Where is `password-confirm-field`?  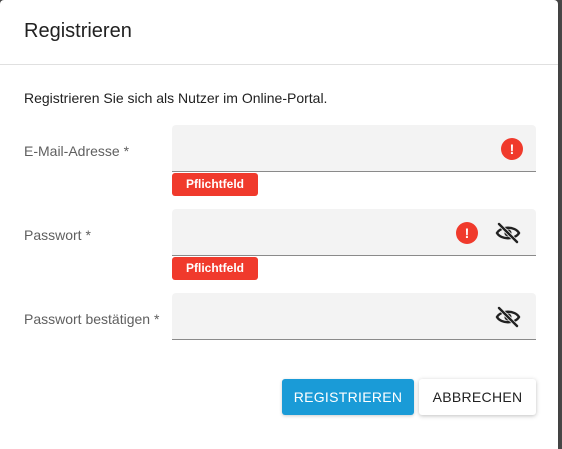
password-confirm-field is located at coordinates (316, 317).